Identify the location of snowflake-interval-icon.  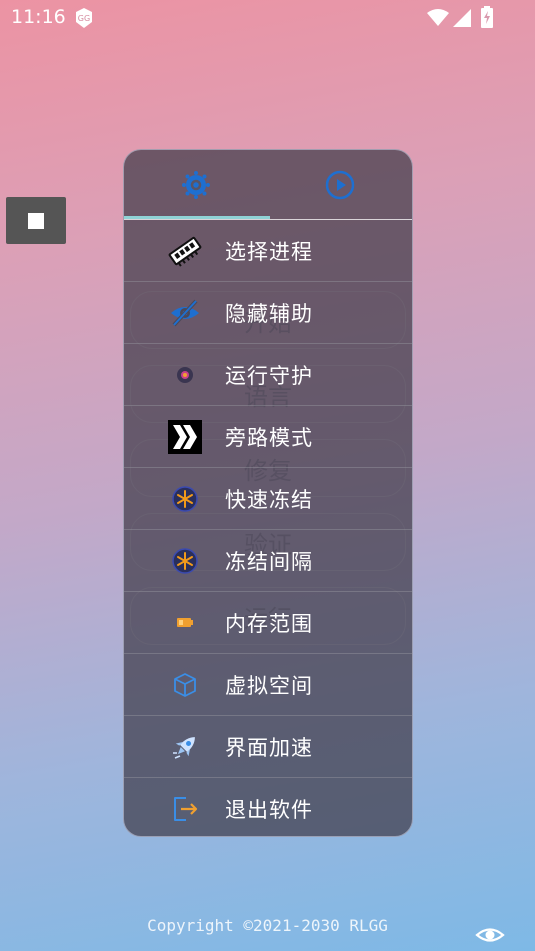
(185, 561).